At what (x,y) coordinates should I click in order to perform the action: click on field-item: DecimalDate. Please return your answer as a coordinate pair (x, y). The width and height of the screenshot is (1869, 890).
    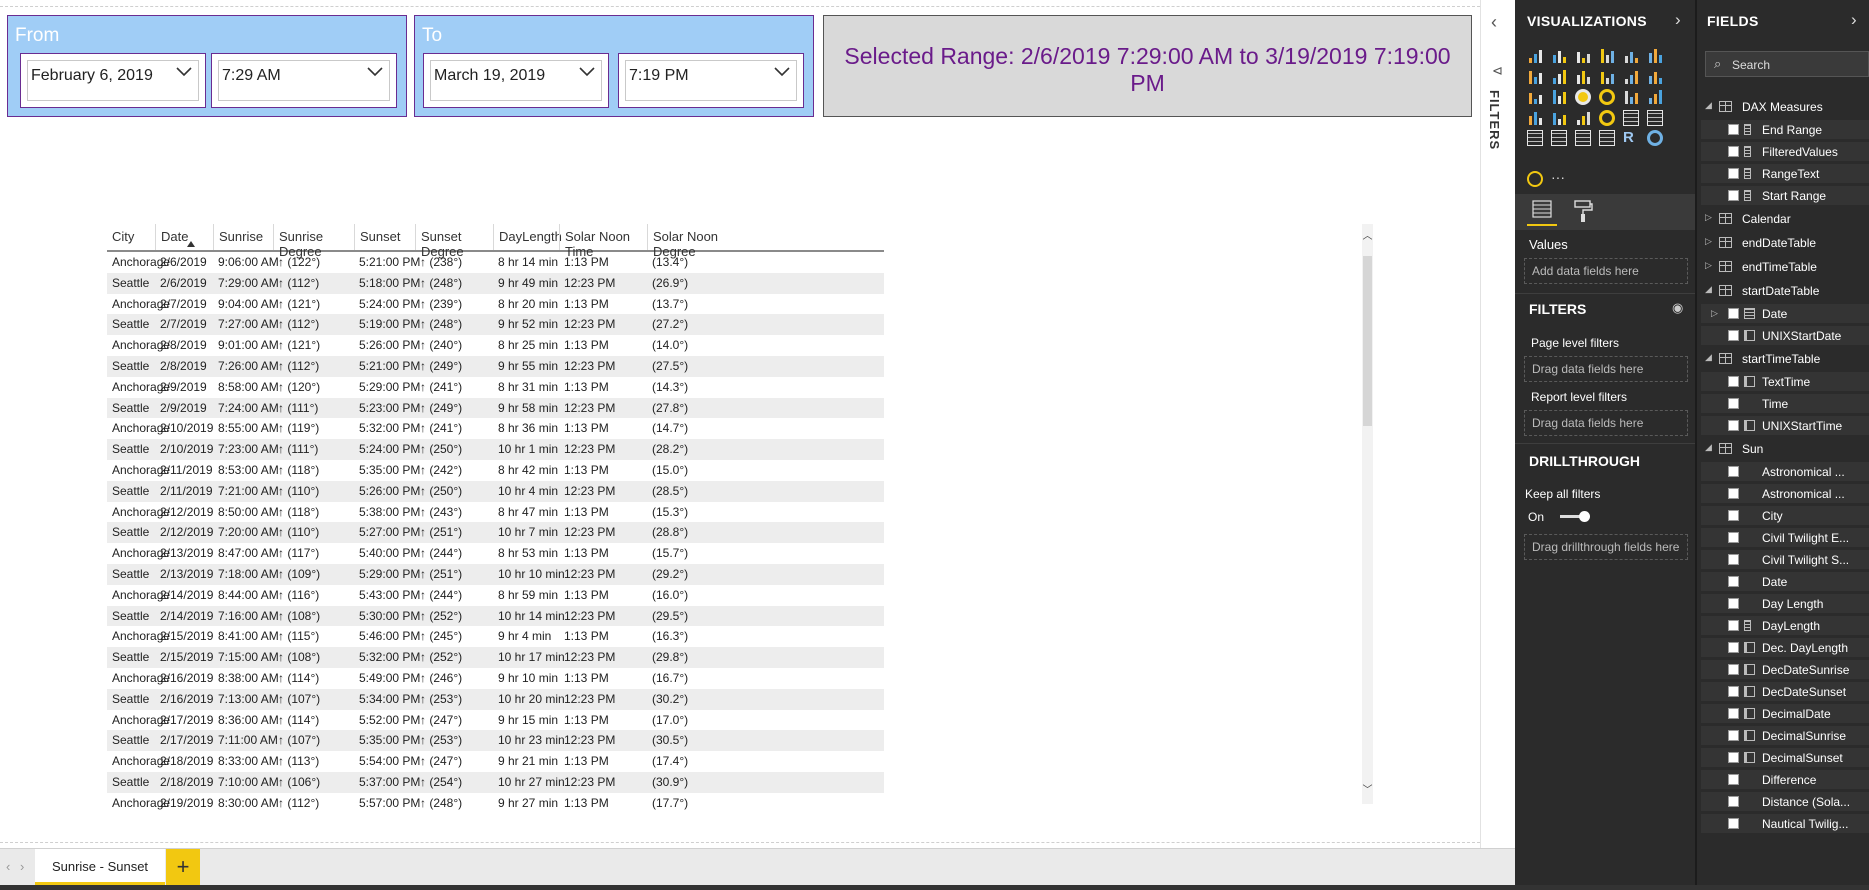
    Looking at the image, I should click on (1785, 713).